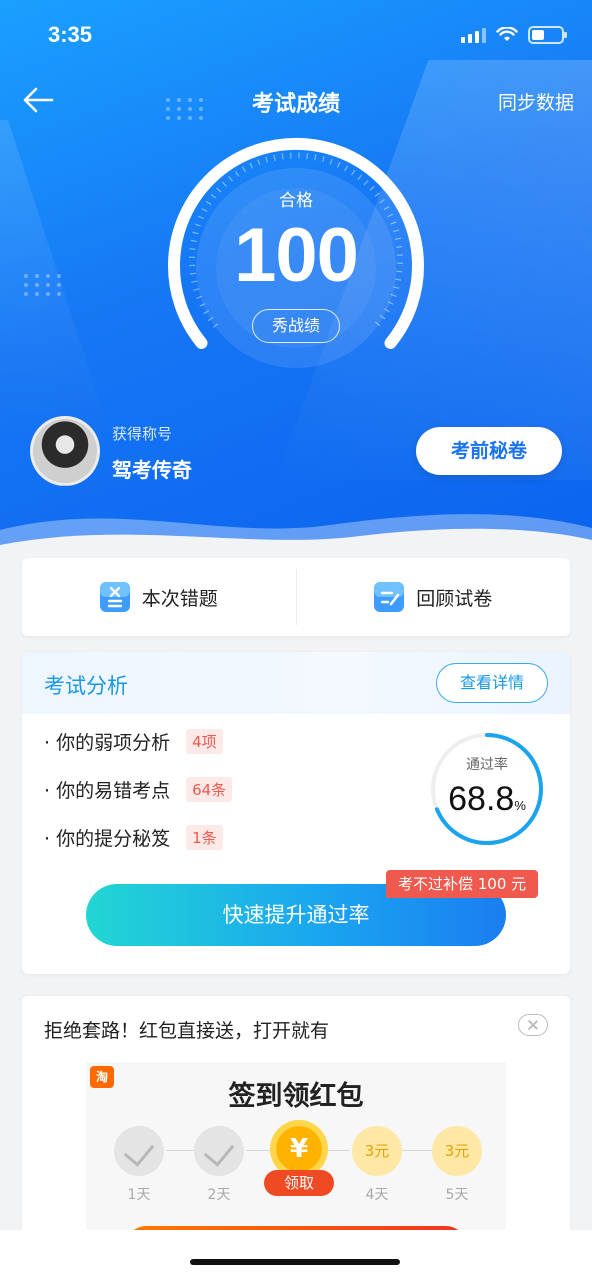 This screenshot has height=1280, width=592. I want to click on pass-rate-number: 68.8, so click(481, 799).